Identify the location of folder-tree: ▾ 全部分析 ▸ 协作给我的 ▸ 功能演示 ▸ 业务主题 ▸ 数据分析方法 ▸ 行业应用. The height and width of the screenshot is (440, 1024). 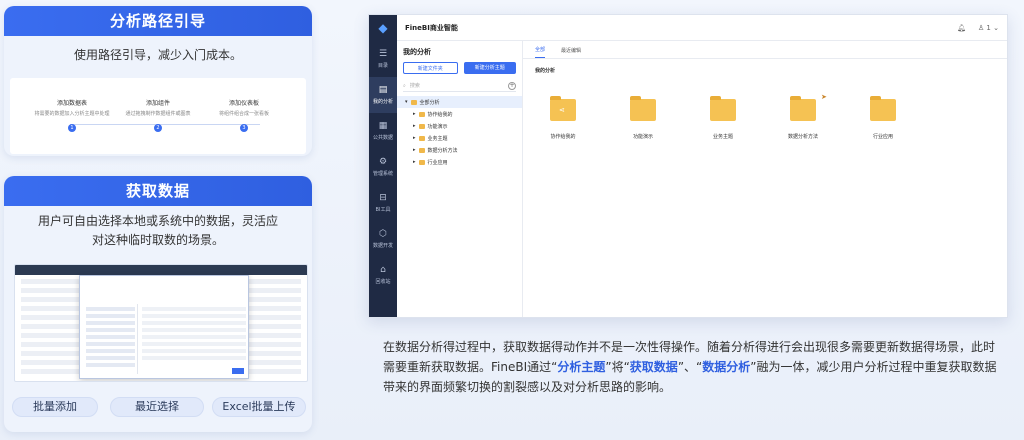
(459, 132).